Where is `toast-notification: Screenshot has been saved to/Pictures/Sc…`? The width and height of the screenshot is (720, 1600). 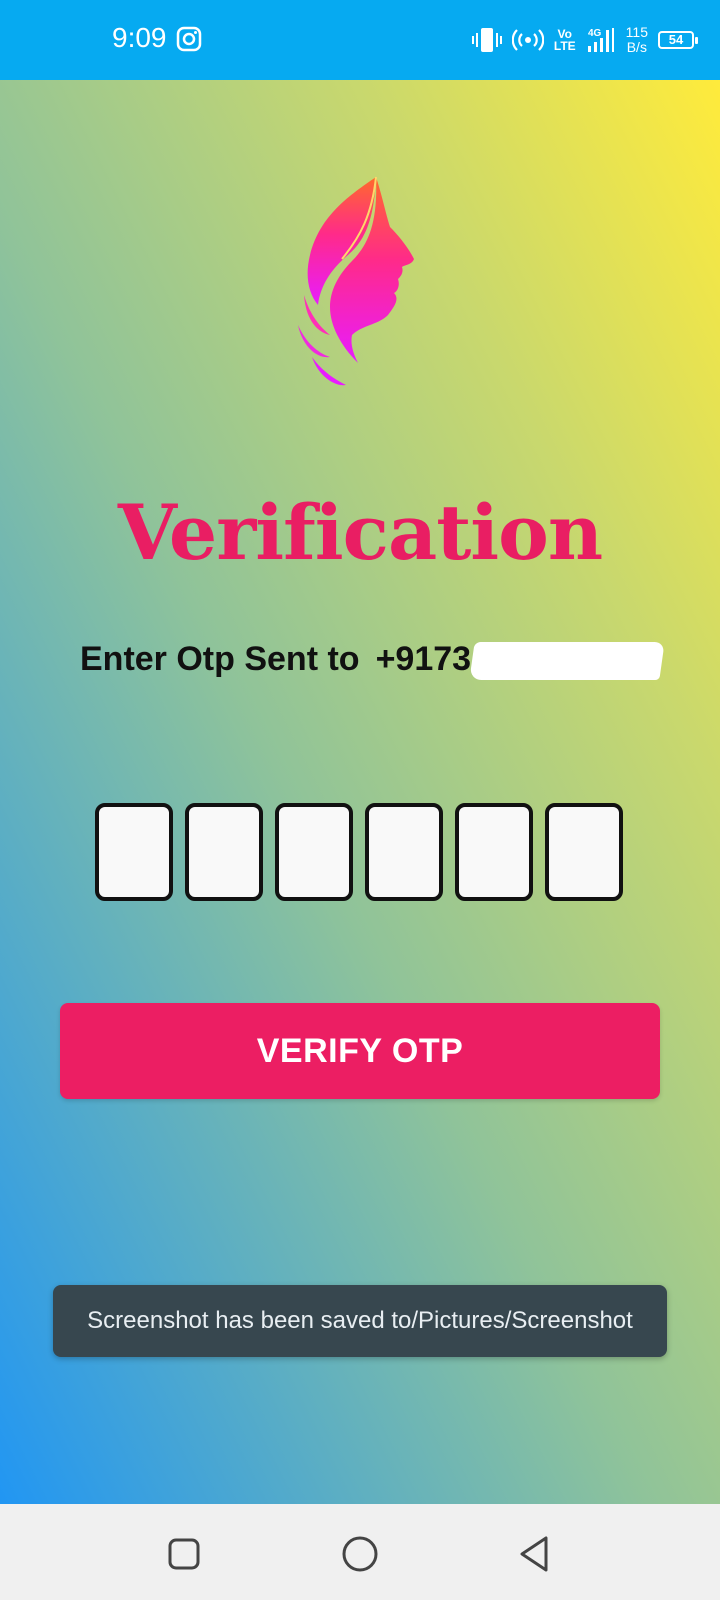 toast-notification: Screenshot has been saved to/Pictures/Sc… is located at coordinates (360, 1321).